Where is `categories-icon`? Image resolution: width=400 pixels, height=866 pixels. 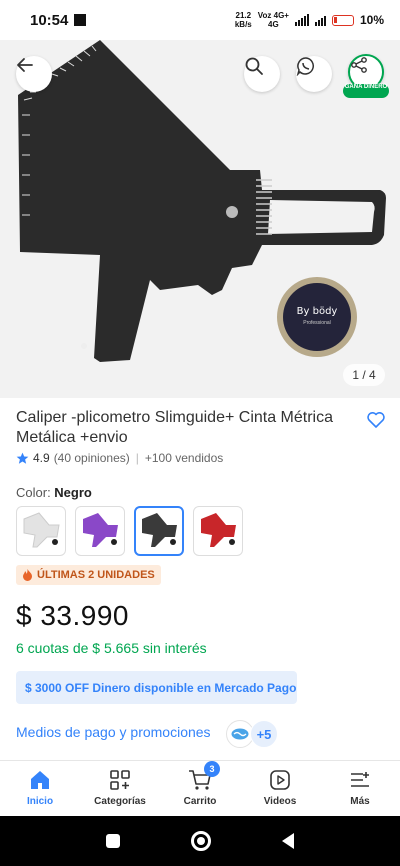 categories-icon is located at coordinates (120, 780).